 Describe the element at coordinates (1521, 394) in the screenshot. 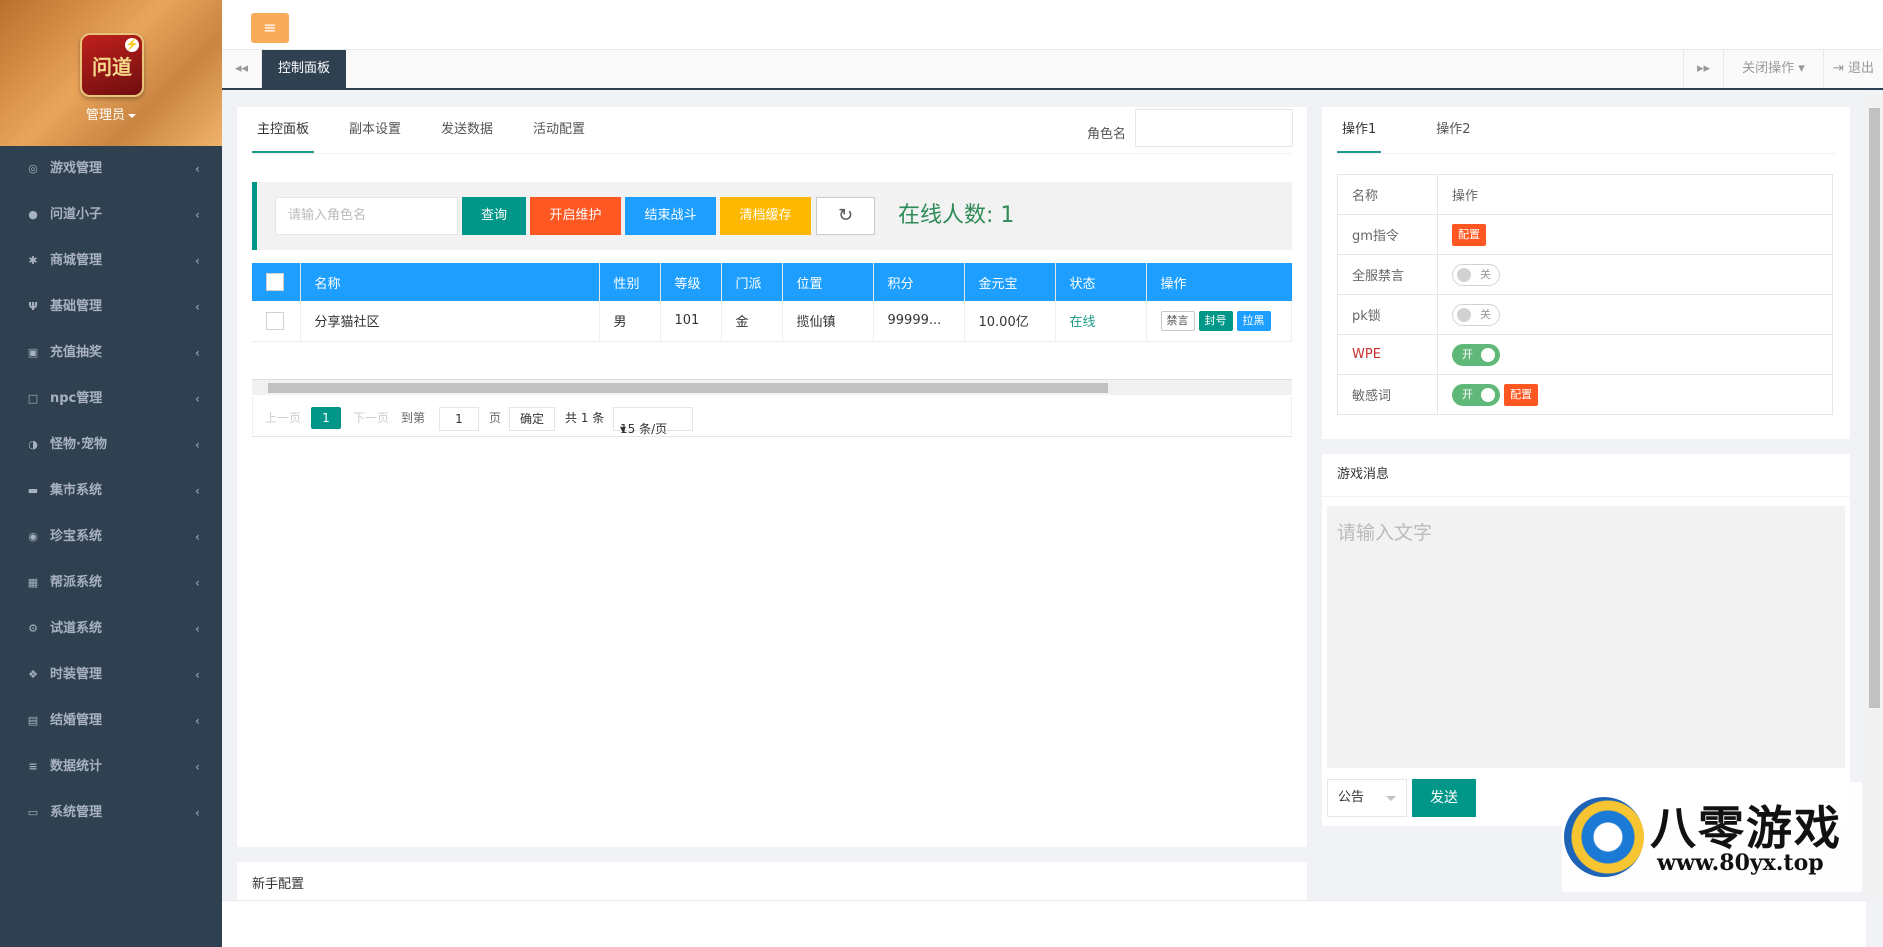

I see `sensitive-config-button: 配置` at that location.